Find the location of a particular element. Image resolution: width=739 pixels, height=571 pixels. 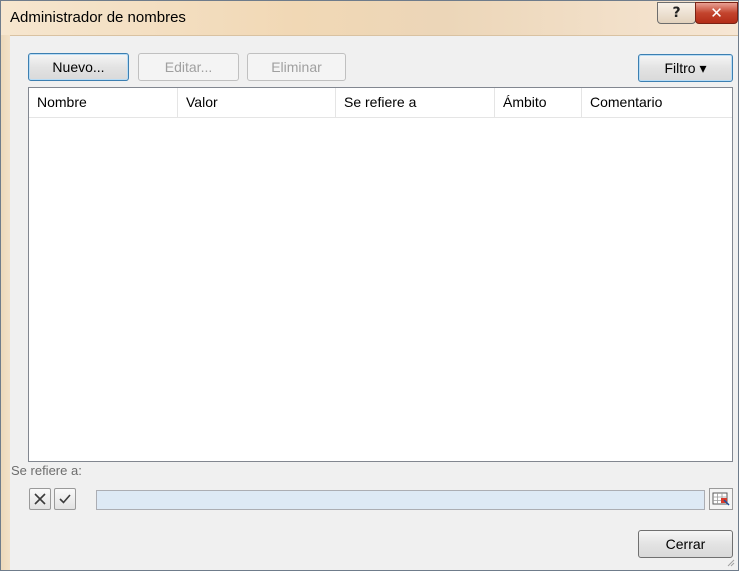

delete-button-label: Eliminar is located at coordinates (296, 67).